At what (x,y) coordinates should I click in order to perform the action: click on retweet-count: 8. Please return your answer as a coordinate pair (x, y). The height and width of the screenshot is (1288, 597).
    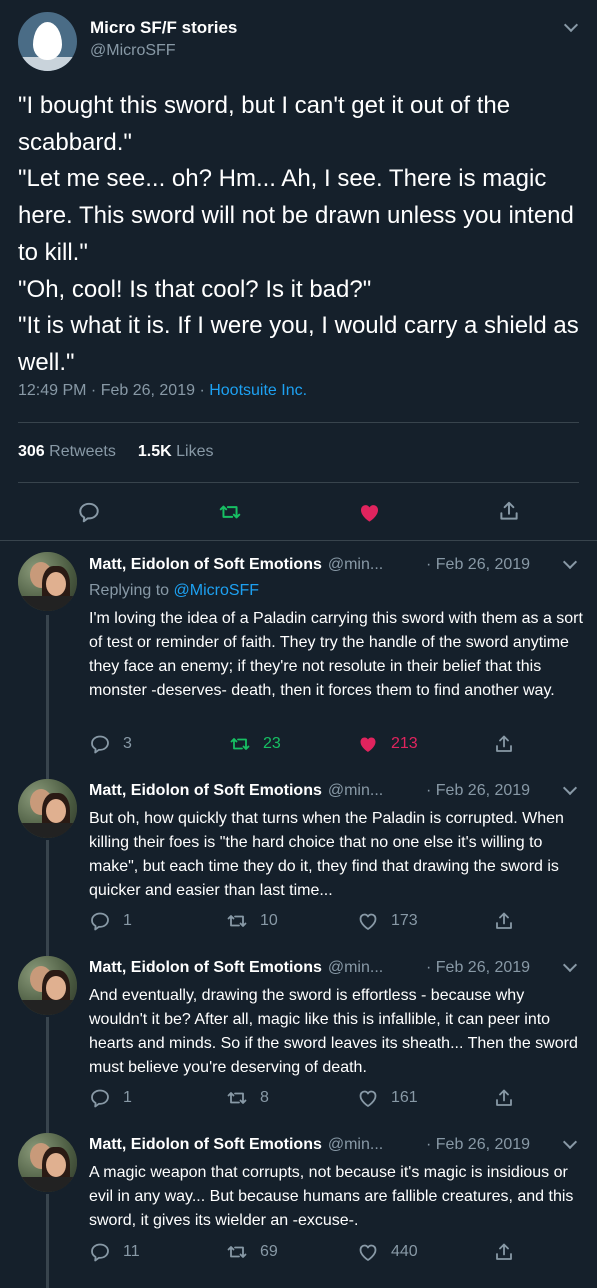
    Looking at the image, I should click on (264, 1097).